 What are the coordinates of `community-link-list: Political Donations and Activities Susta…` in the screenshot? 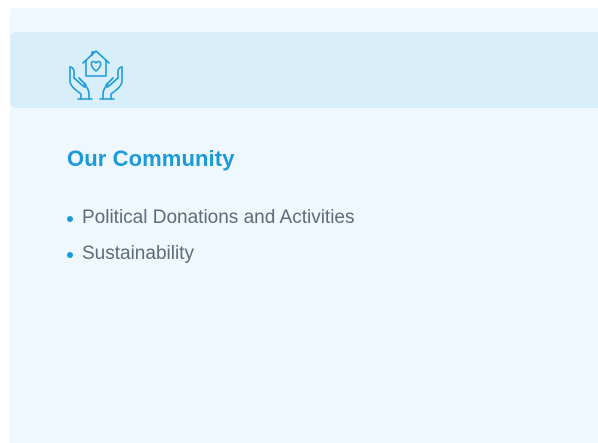 It's located at (210, 242).